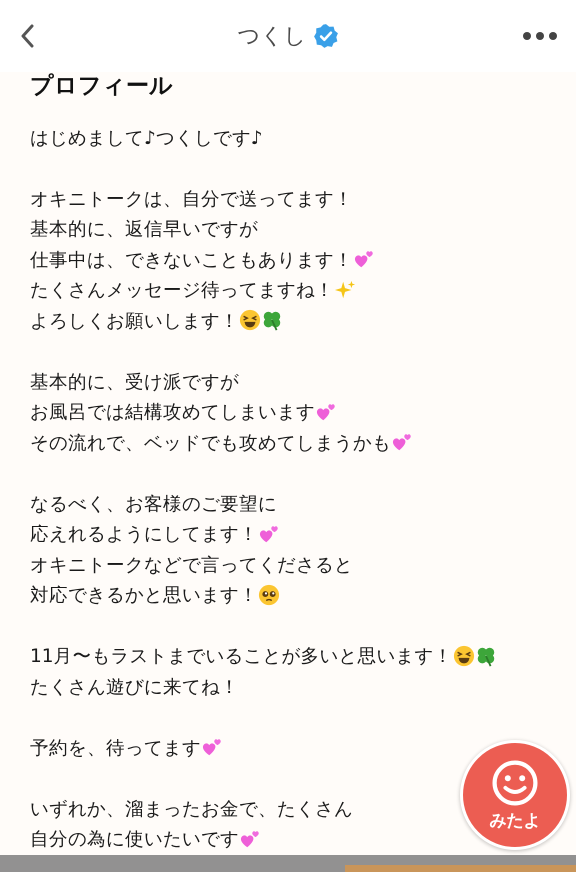 This screenshot has height=872, width=576. Describe the element at coordinates (115, 748) in the screenshot. I see `profile-text: 予約を、待ってます` at that location.